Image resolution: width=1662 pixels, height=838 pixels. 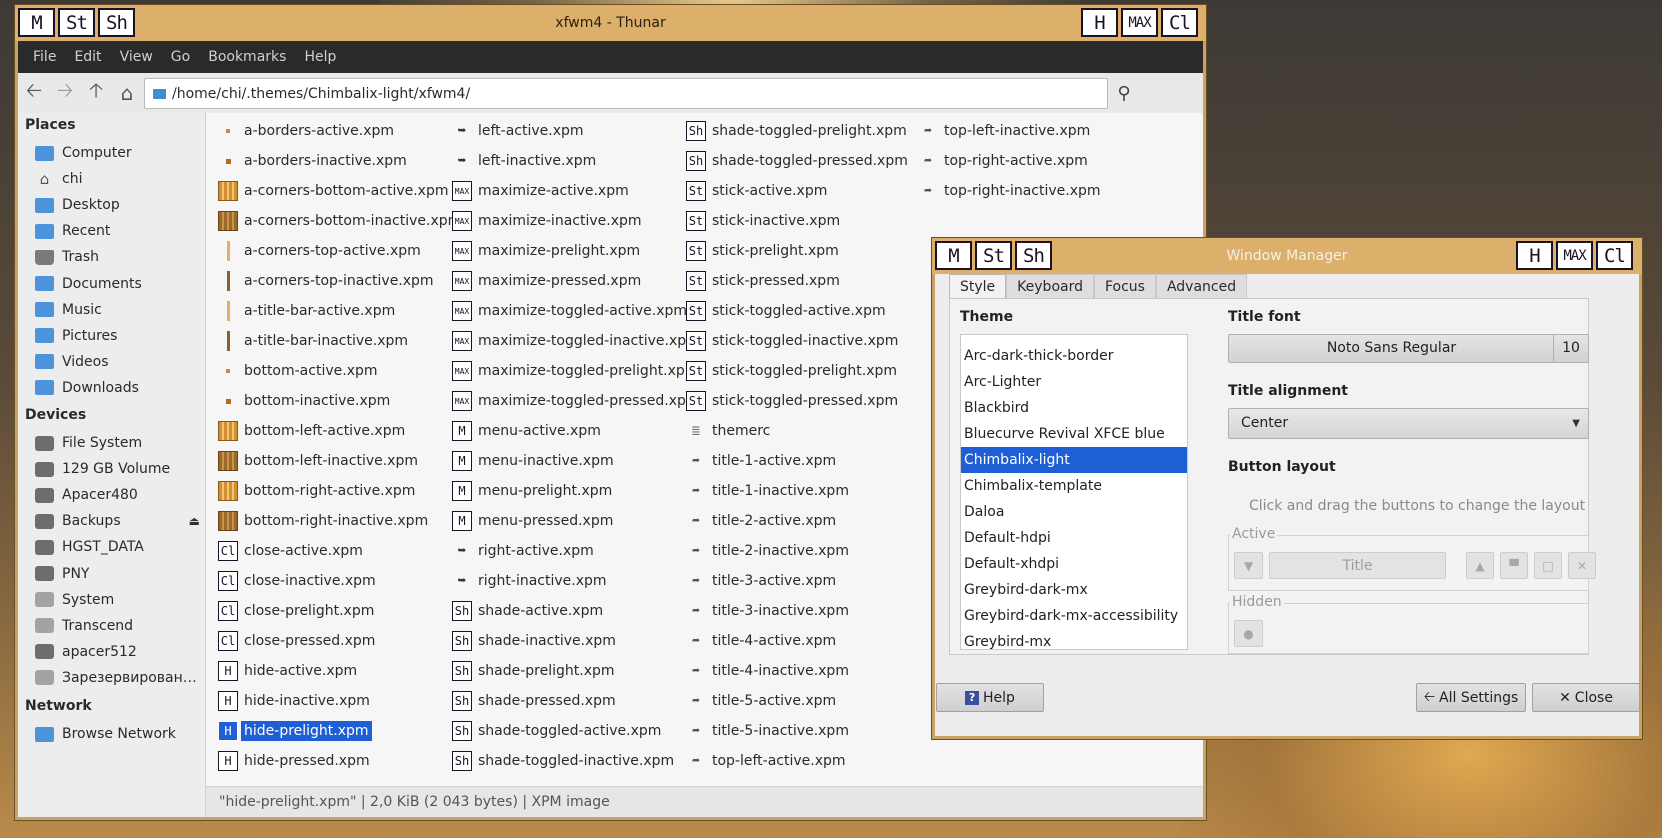 What do you see at coordinates (294, 761) in the screenshot?
I see `file-item: Hhide-pressed.xpm` at bounding box center [294, 761].